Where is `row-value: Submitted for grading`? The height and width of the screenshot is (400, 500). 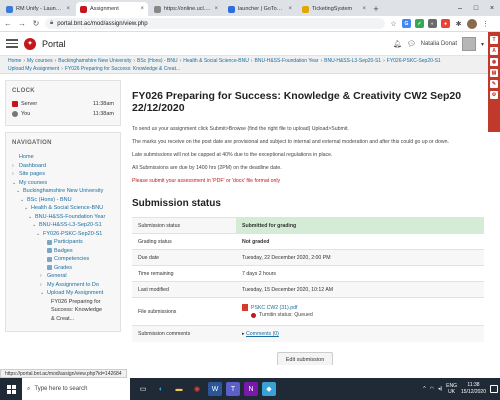 row-value: Submitted for grading is located at coordinates (360, 225).